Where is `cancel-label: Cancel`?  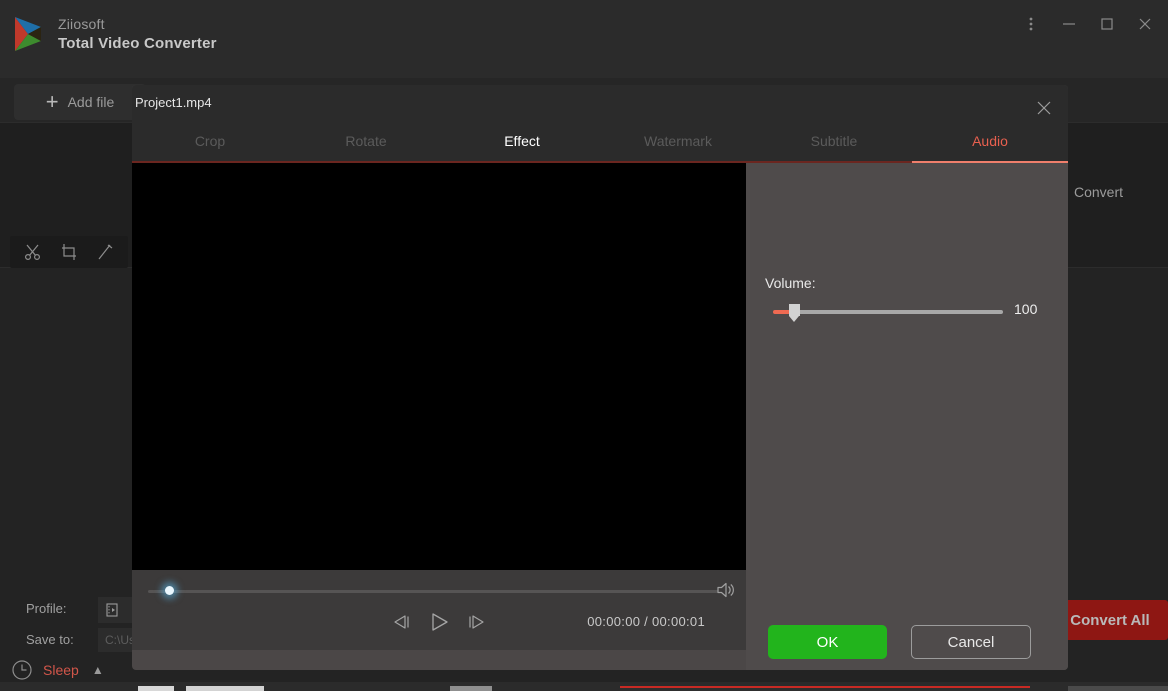 cancel-label: Cancel is located at coordinates (971, 642).